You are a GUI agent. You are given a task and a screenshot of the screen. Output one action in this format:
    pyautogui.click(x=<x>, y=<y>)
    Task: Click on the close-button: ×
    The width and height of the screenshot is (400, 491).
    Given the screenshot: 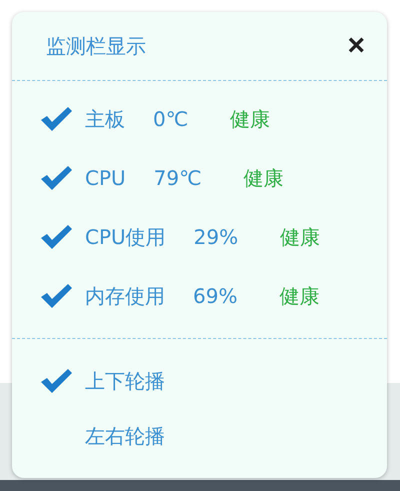 What is the action you would take?
    pyautogui.click(x=356, y=46)
    